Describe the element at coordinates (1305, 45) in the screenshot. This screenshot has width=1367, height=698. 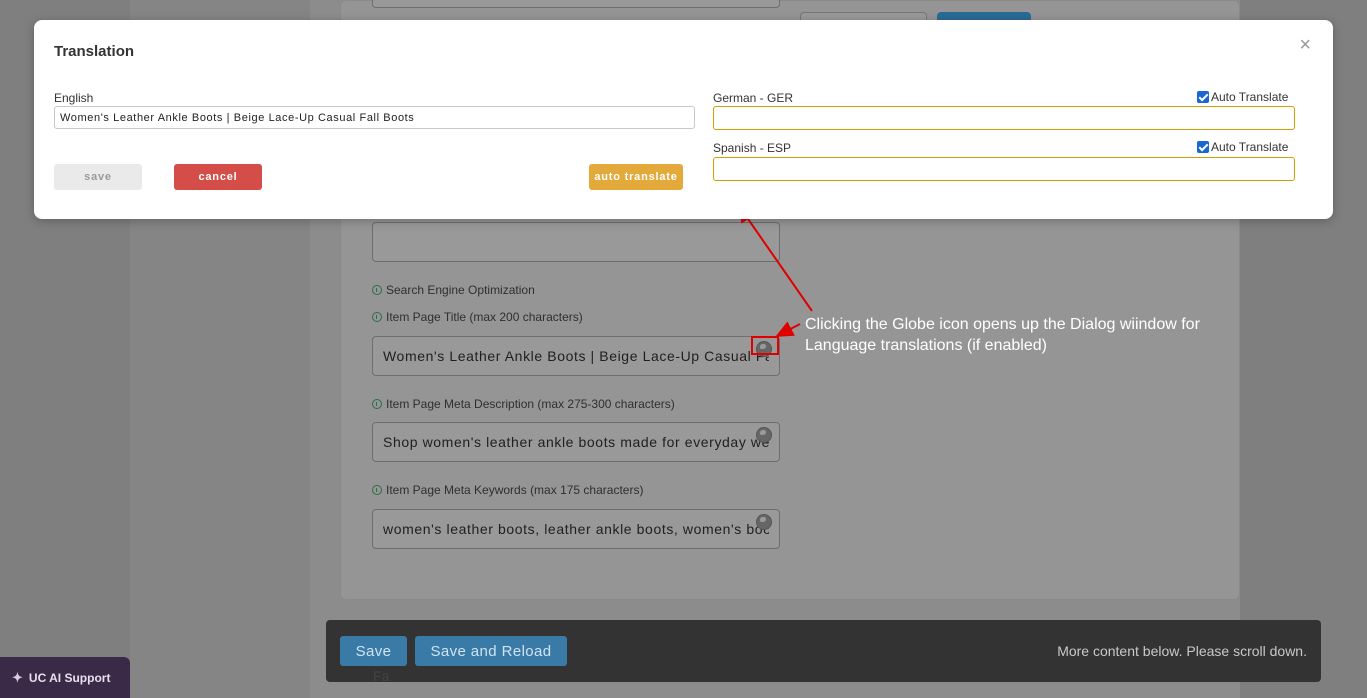
I see `close-icon: ×` at that location.